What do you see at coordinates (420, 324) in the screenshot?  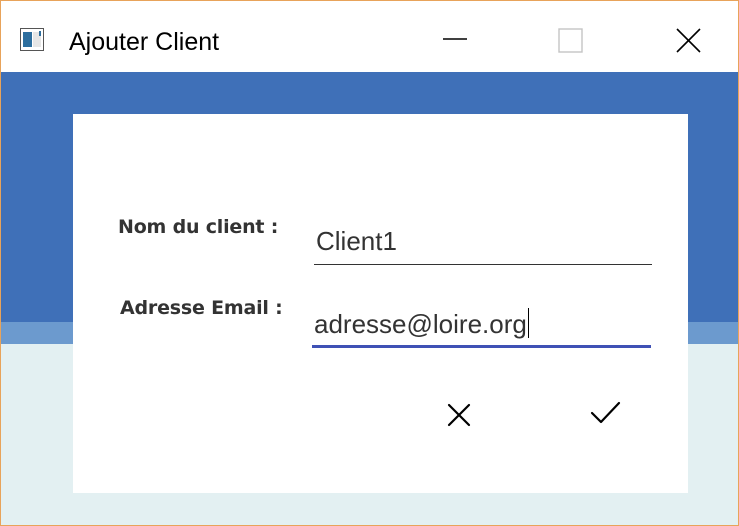 I see `email-value: adresse@loire.org` at bounding box center [420, 324].